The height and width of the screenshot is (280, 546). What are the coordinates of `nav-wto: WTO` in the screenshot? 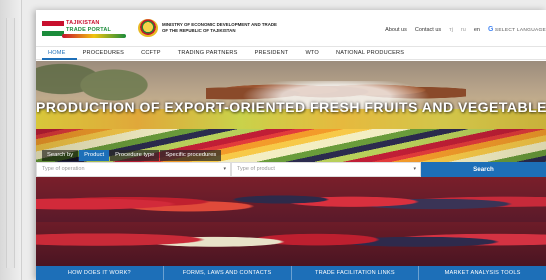 It's located at (314, 53).